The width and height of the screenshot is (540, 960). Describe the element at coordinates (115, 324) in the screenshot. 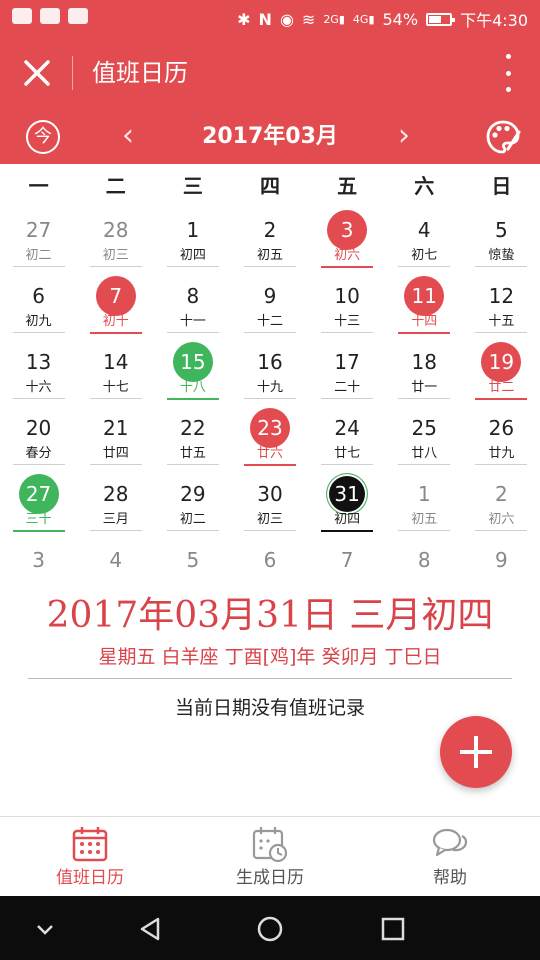

I see `lunar-date-label: 初十` at that location.